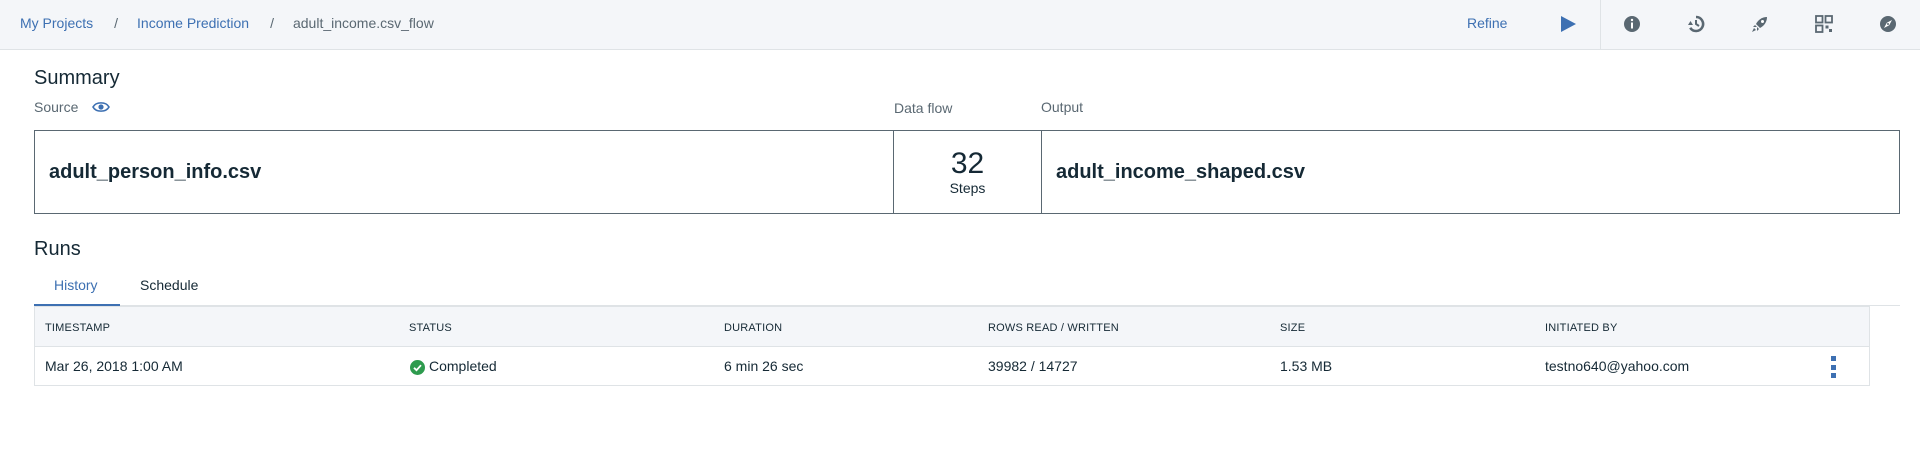 This screenshot has width=1920, height=449. What do you see at coordinates (764, 366) in the screenshot?
I see `run-duration: 6 min 26 sec` at bounding box center [764, 366].